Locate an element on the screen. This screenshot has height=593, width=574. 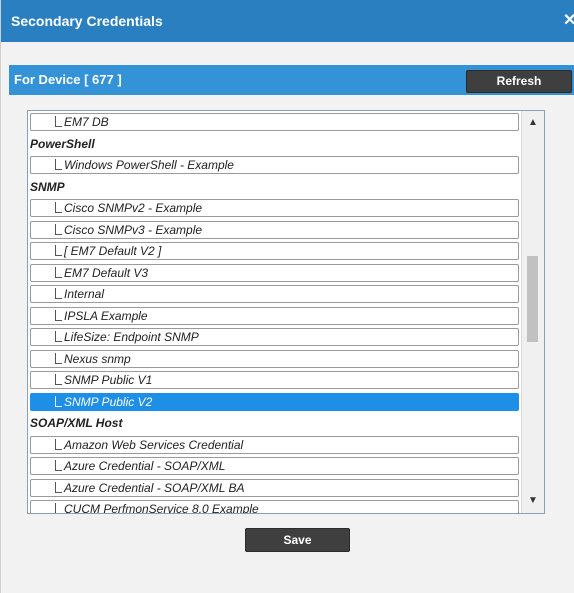
vertical-scrollbar: ▲ ▼ is located at coordinates (532, 312).